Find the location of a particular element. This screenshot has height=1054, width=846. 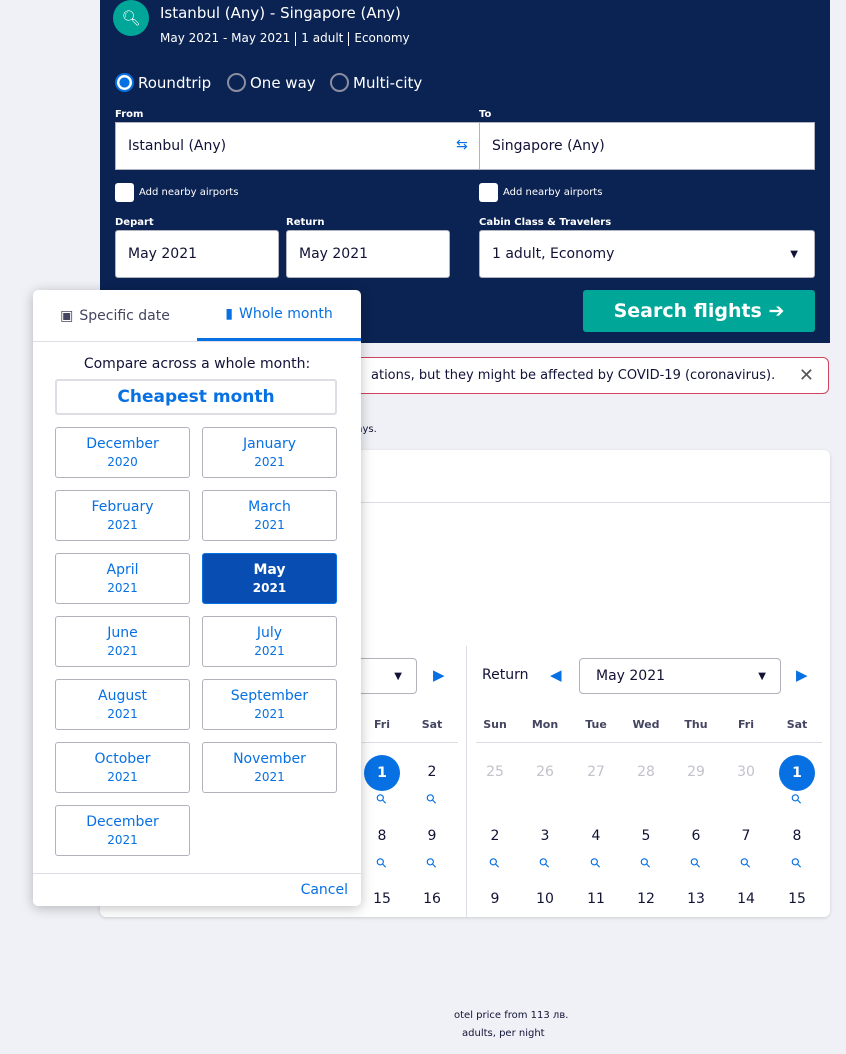

search-summary-title: Istanbul (Any) - Singapore (Any) is located at coordinates (280, 13).